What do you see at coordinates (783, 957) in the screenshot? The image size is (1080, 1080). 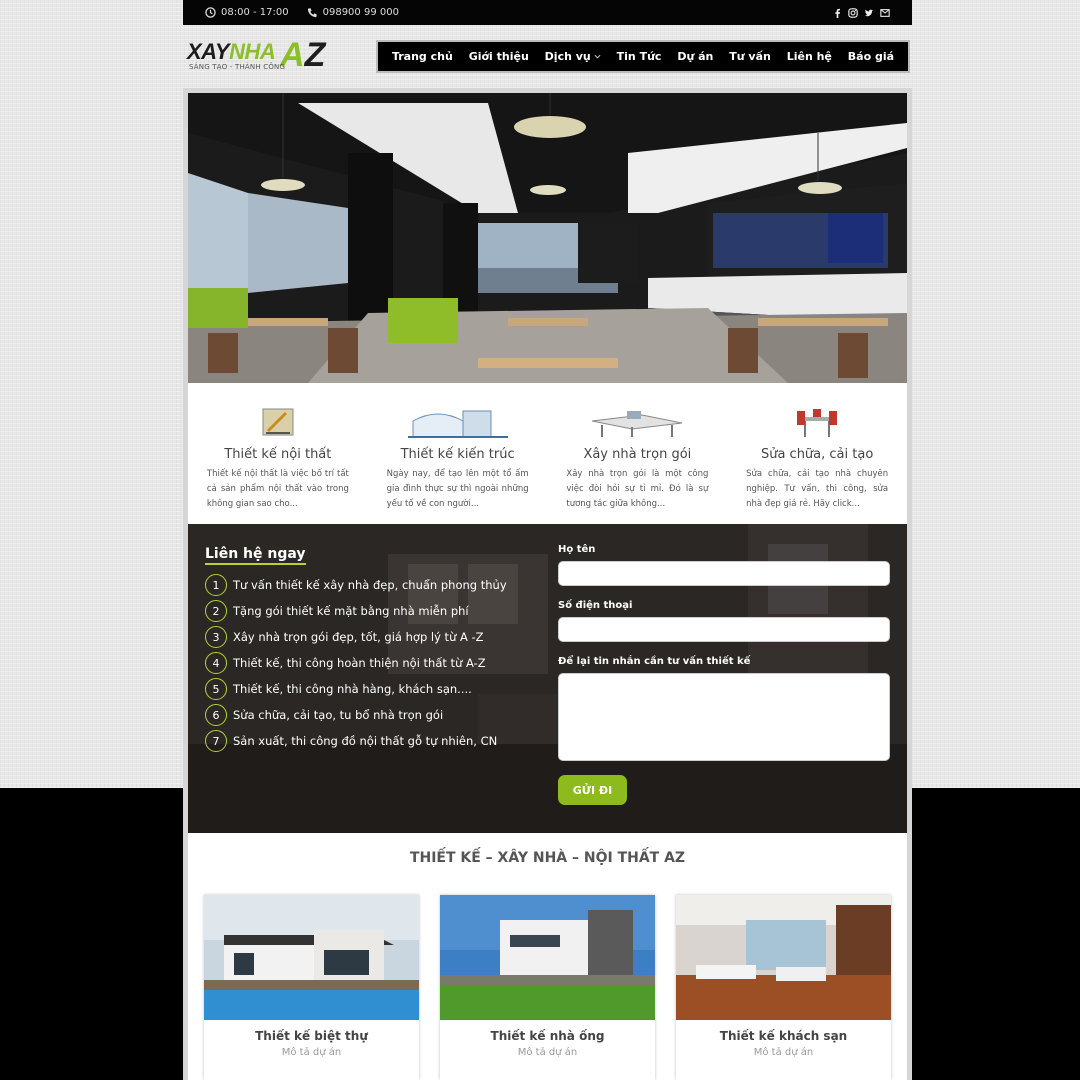 I see `hotel-interior-photo` at bounding box center [783, 957].